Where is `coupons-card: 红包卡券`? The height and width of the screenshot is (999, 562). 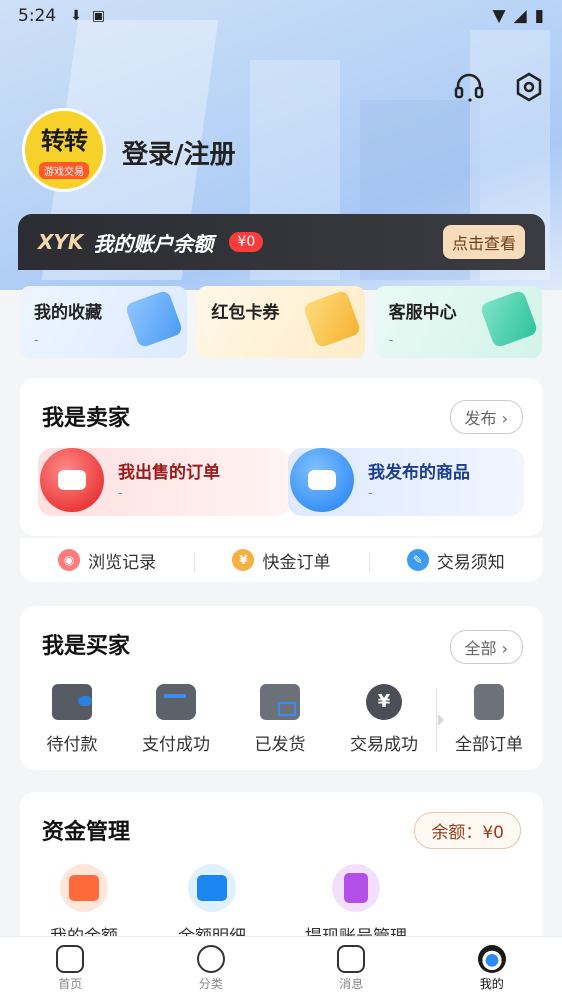
coupons-card: 红包卡券 is located at coordinates (281, 322).